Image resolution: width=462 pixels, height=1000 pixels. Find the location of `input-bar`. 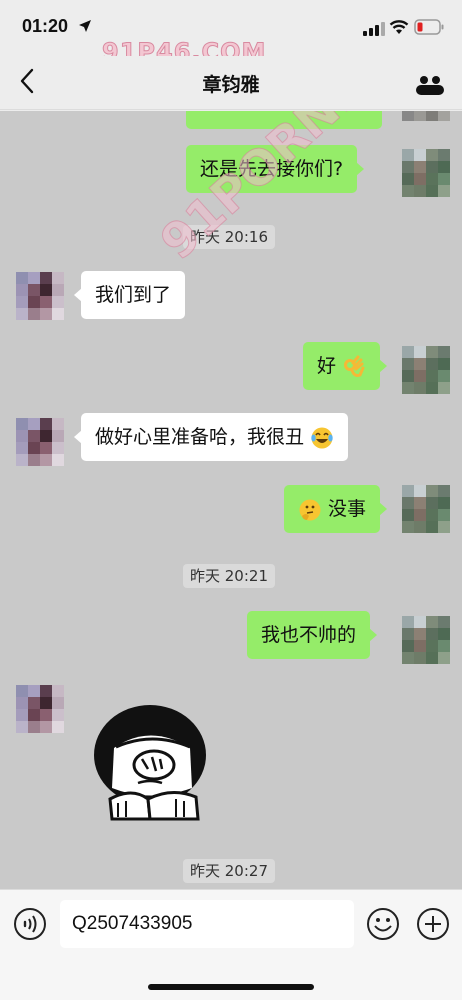

input-bar is located at coordinates (231, 944).